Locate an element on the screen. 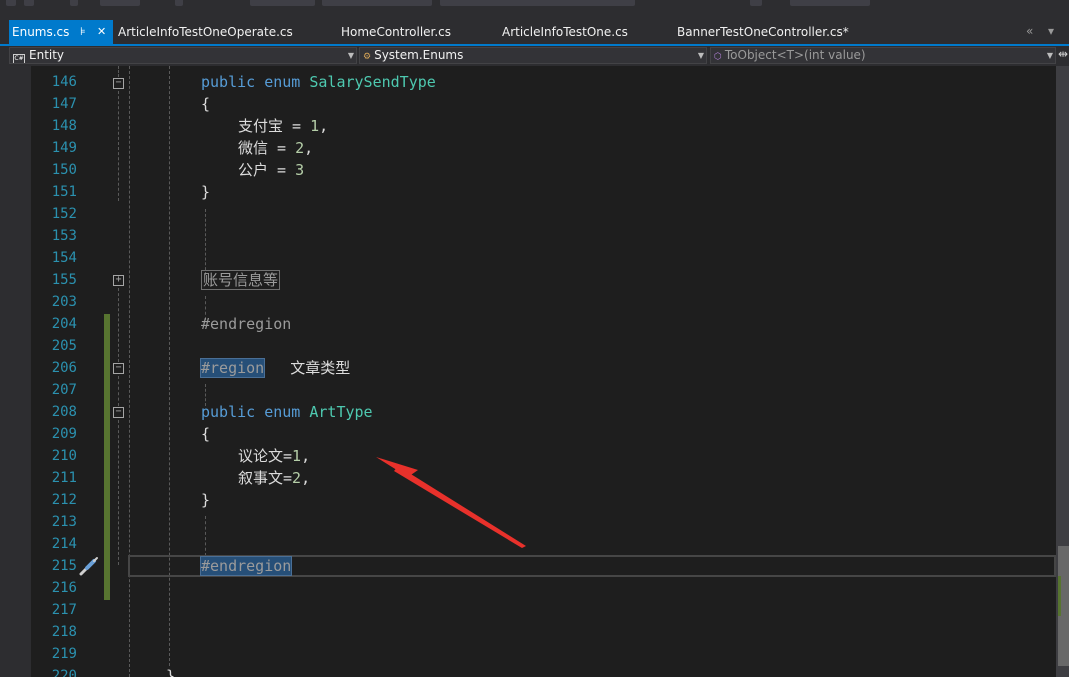 Image resolution: width=1069 pixels, height=677 pixels. tab-controls: « ▾ is located at coordinates (1046, 32).